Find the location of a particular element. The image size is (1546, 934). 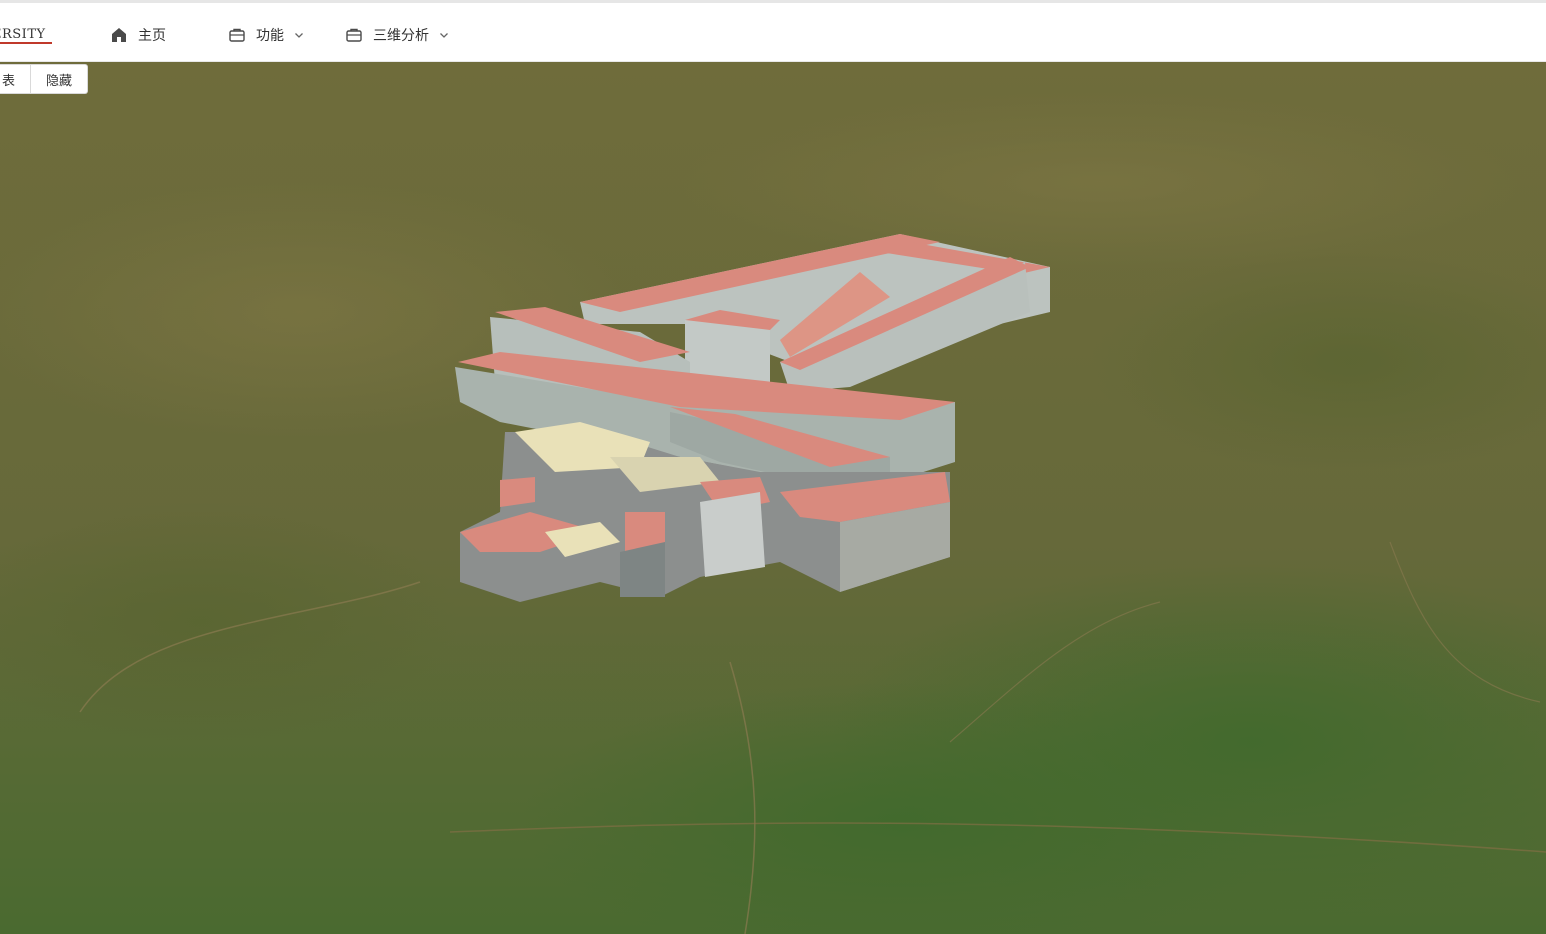

nav-3d-analysis: 三维分析 is located at coordinates (397, 35).